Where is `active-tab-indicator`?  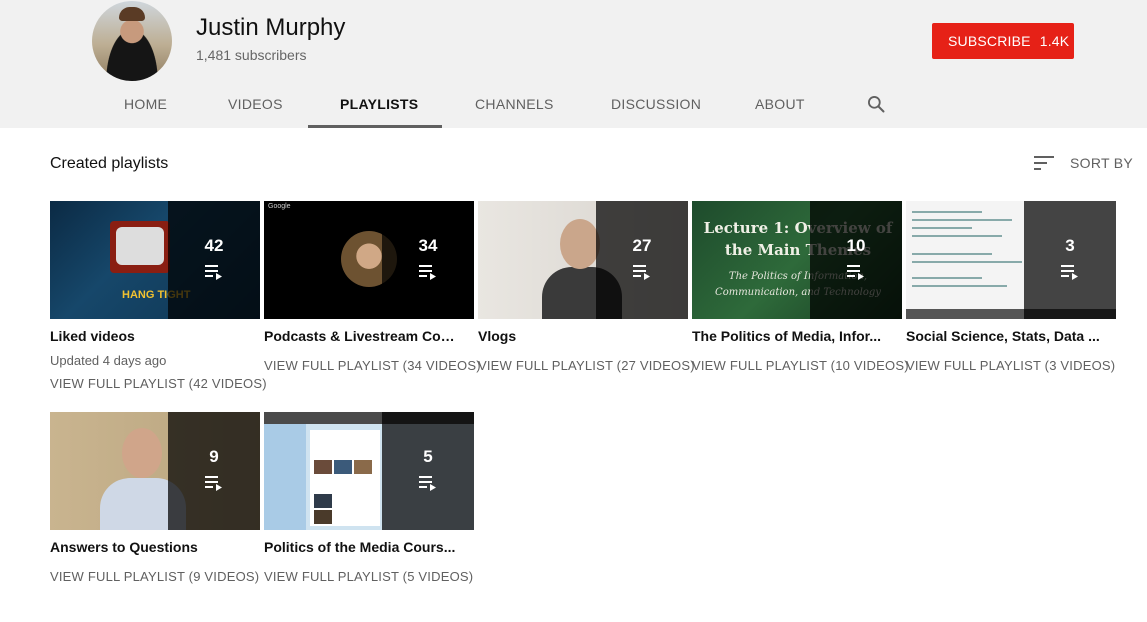
active-tab-indicator is located at coordinates (375, 126).